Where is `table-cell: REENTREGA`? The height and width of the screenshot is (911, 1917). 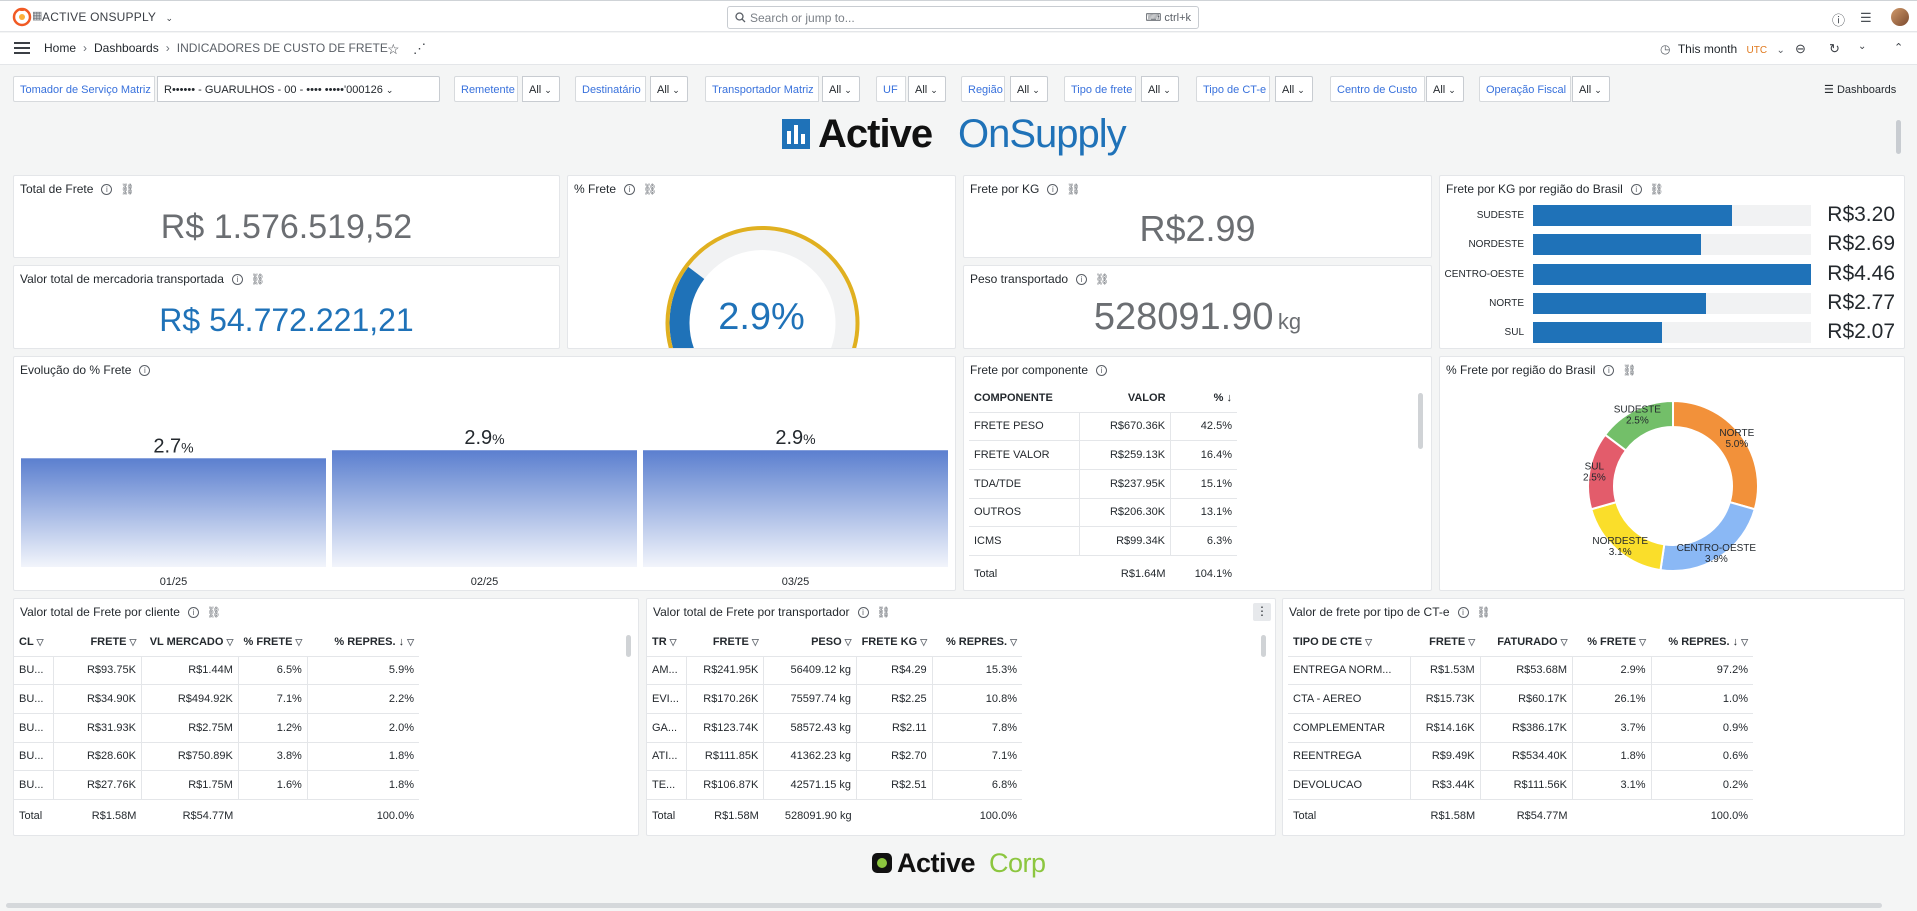 table-cell: REENTREGA is located at coordinates (1349, 757).